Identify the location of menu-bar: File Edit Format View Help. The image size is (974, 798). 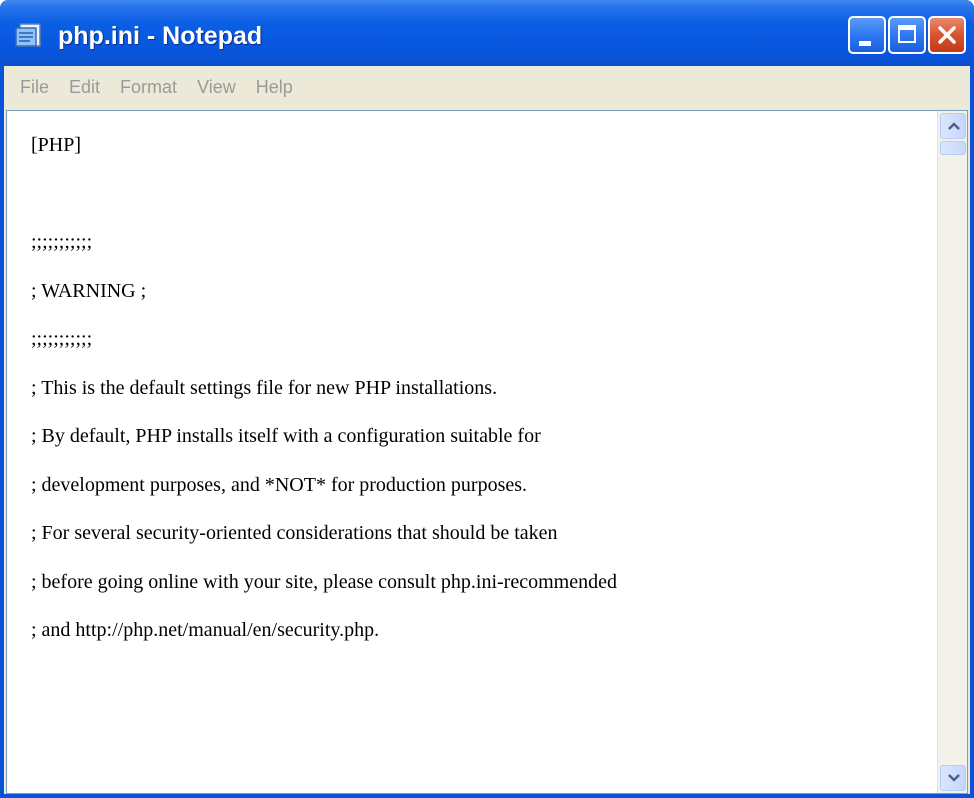
(487, 87).